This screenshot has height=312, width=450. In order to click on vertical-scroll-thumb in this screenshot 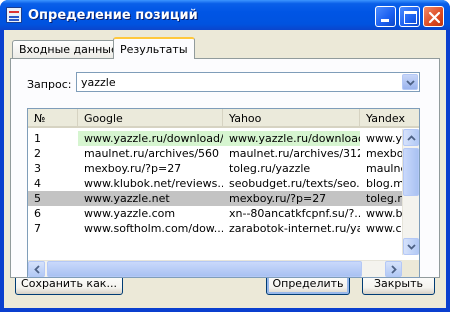, I will do `click(411, 172)`.